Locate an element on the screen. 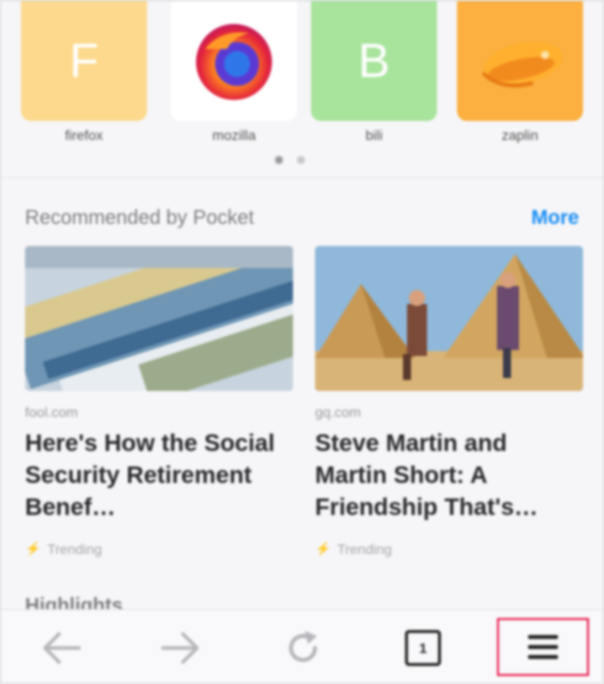 Image resolution: width=604 pixels, height=684 pixels. arrow-right-icon is located at coordinates (180, 648).